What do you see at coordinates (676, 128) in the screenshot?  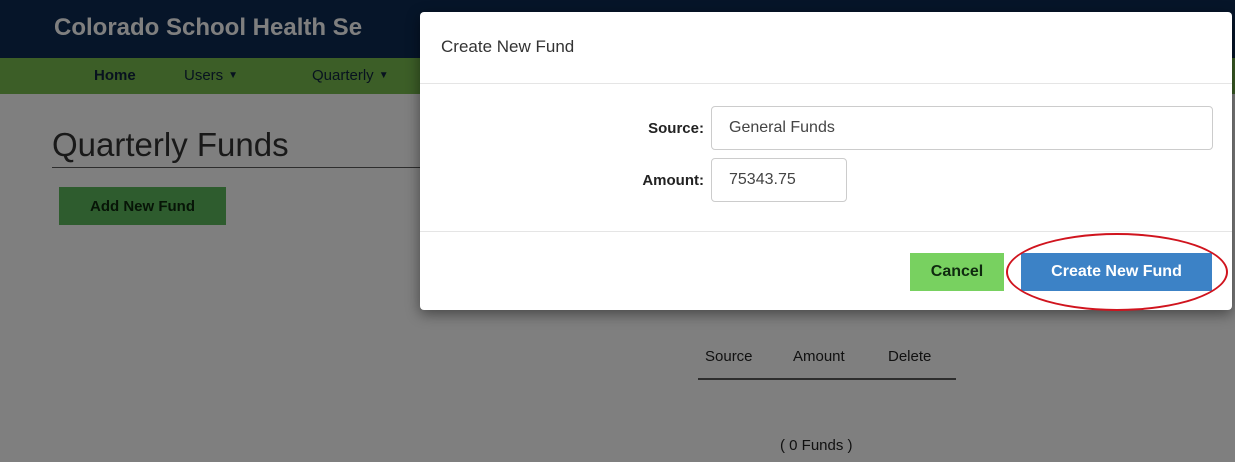 I see `source-label: Source:` at bounding box center [676, 128].